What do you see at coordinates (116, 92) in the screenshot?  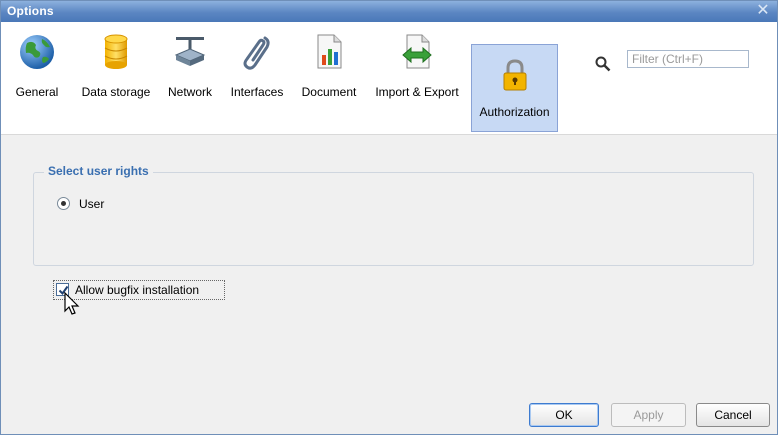 I see `tab-data-storage-label: Data storage` at bounding box center [116, 92].